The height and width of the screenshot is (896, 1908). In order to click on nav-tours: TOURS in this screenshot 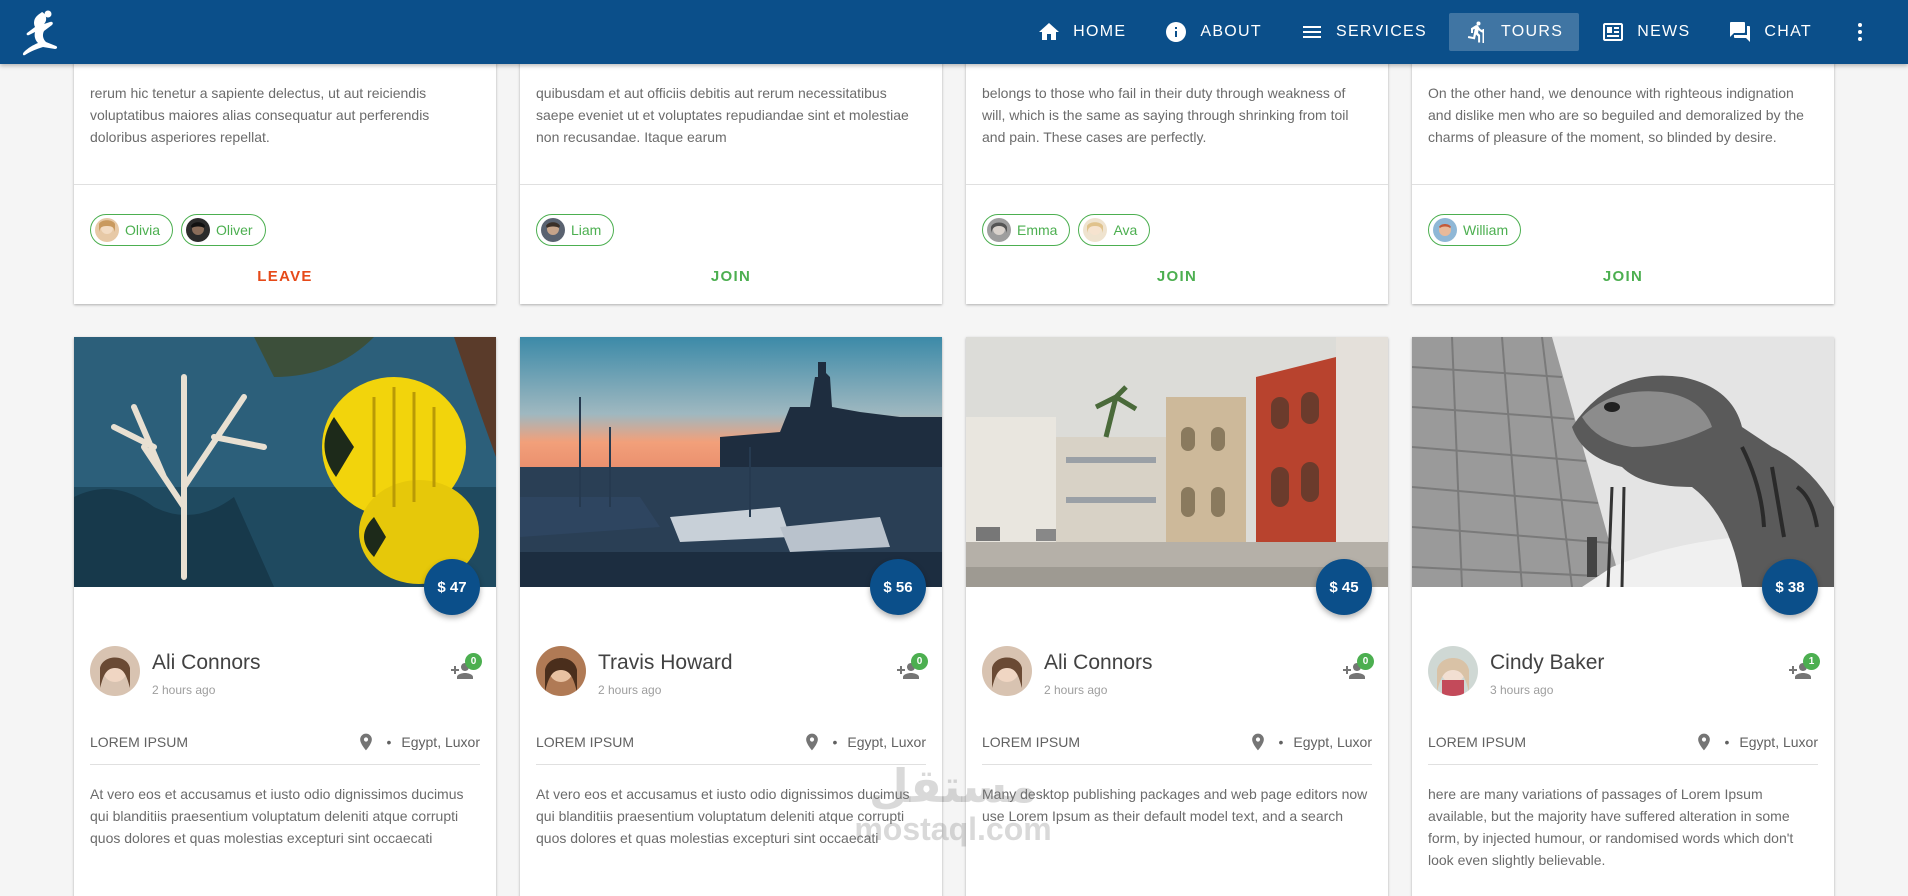, I will do `click(1514, 32)`.